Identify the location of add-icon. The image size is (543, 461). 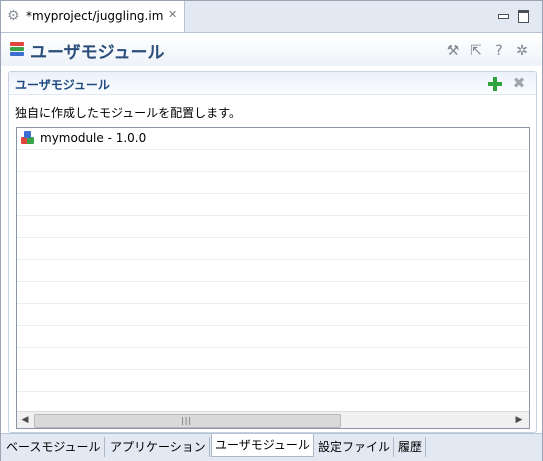
(495, 84).